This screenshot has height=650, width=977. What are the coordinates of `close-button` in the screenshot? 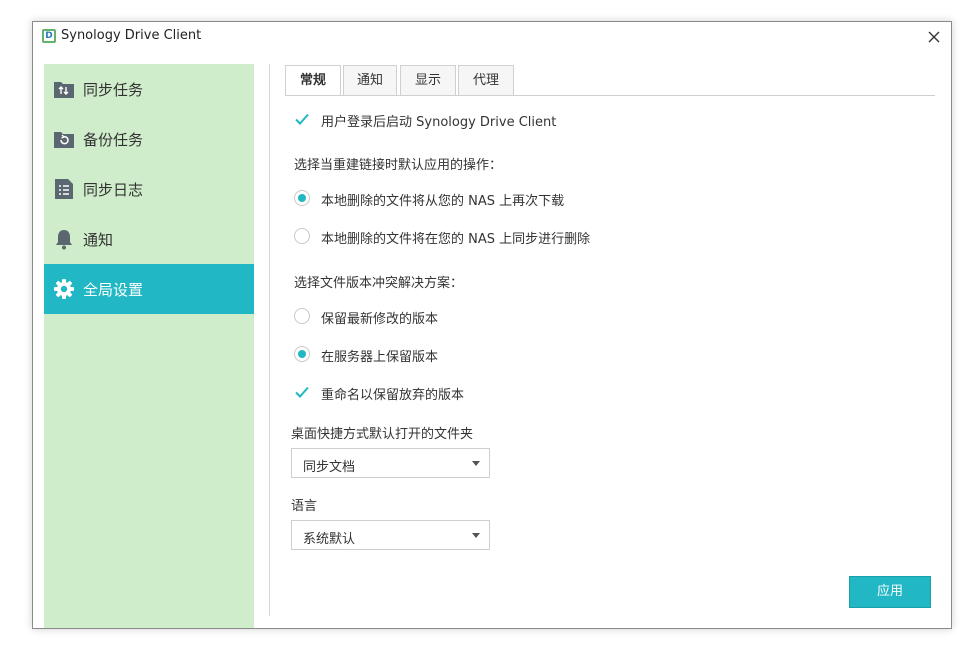 It's located at (934, 37).